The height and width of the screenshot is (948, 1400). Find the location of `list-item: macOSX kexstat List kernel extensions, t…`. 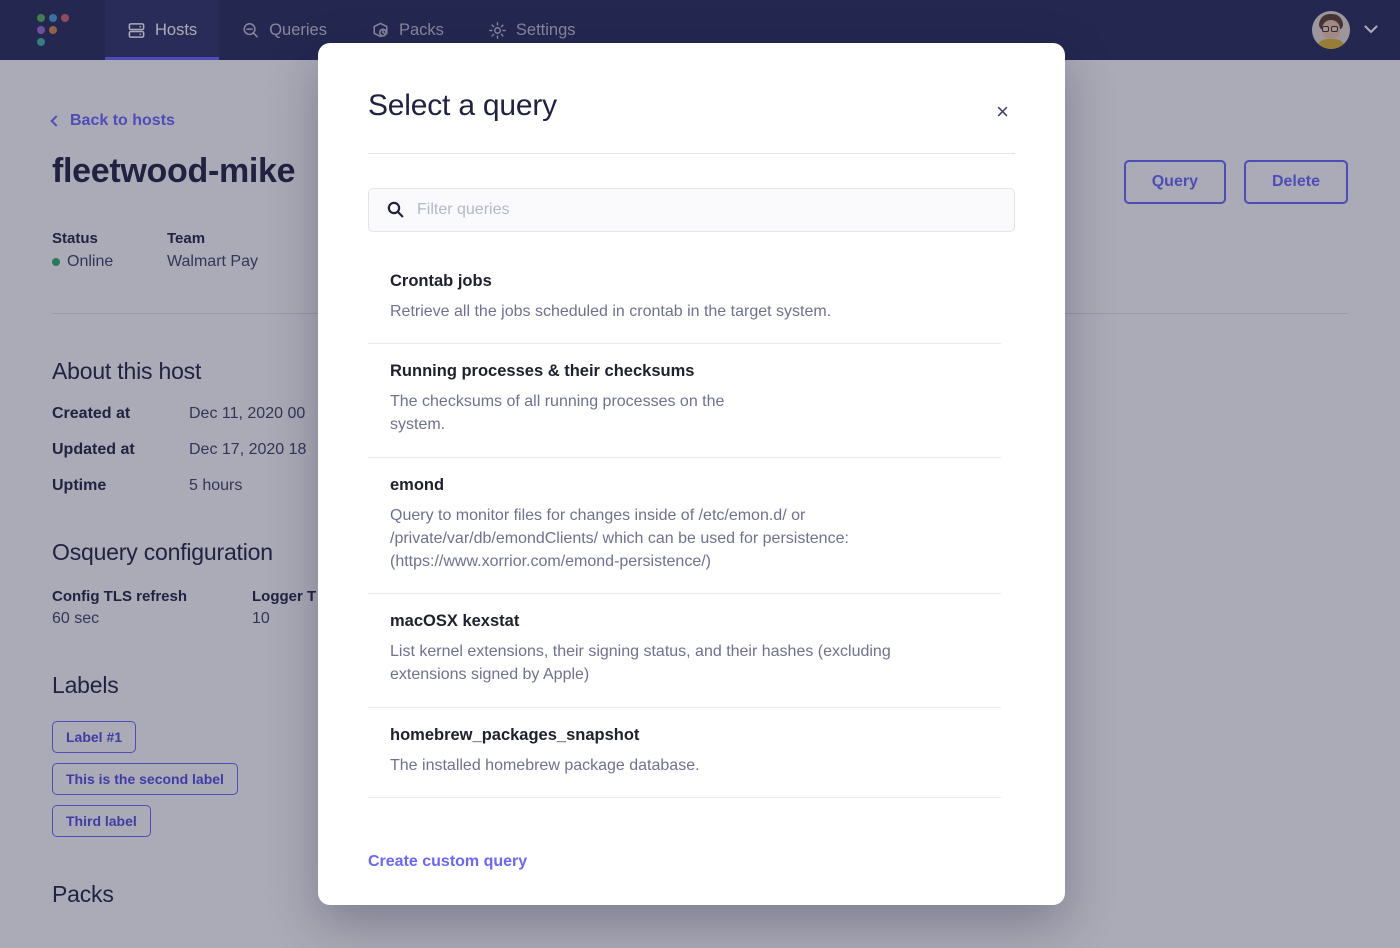

list-item: macOSX kexstat List kernel extensions, t… is located at coordinates (684, 651).